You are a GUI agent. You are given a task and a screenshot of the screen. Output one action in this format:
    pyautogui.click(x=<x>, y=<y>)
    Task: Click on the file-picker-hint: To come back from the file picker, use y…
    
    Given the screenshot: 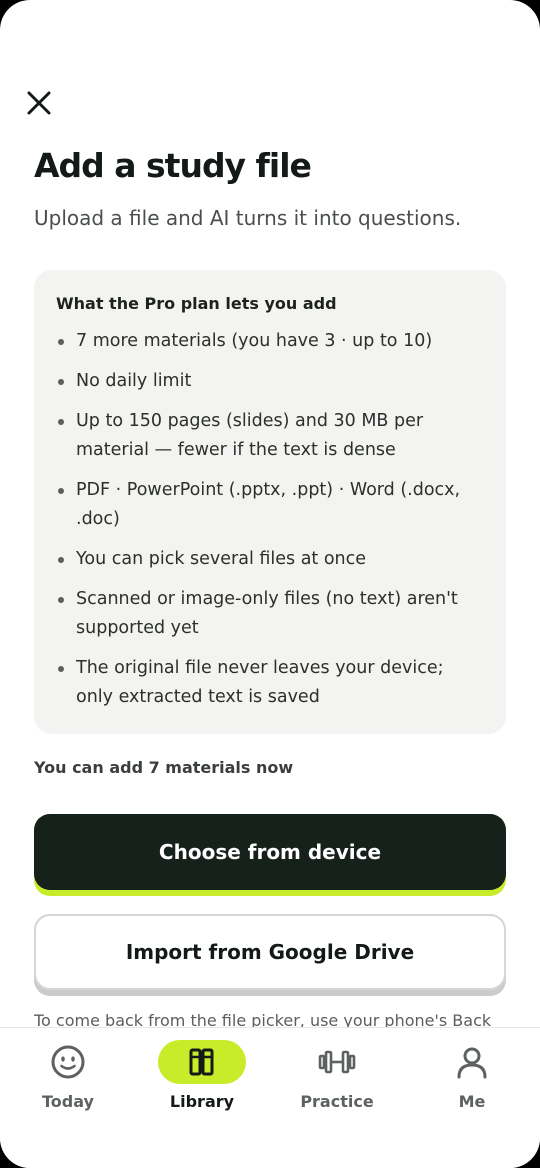 What is the action you would take?
    pyautogui.click(x=263, y=1019)
    